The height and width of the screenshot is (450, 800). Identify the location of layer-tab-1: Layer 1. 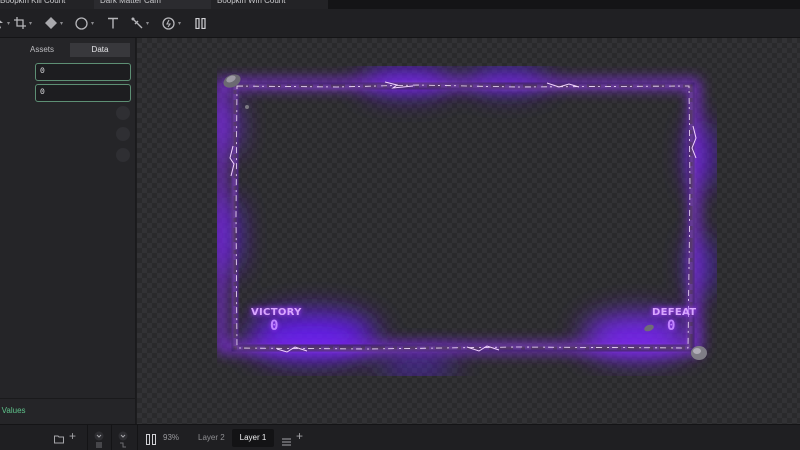
(253, 438).